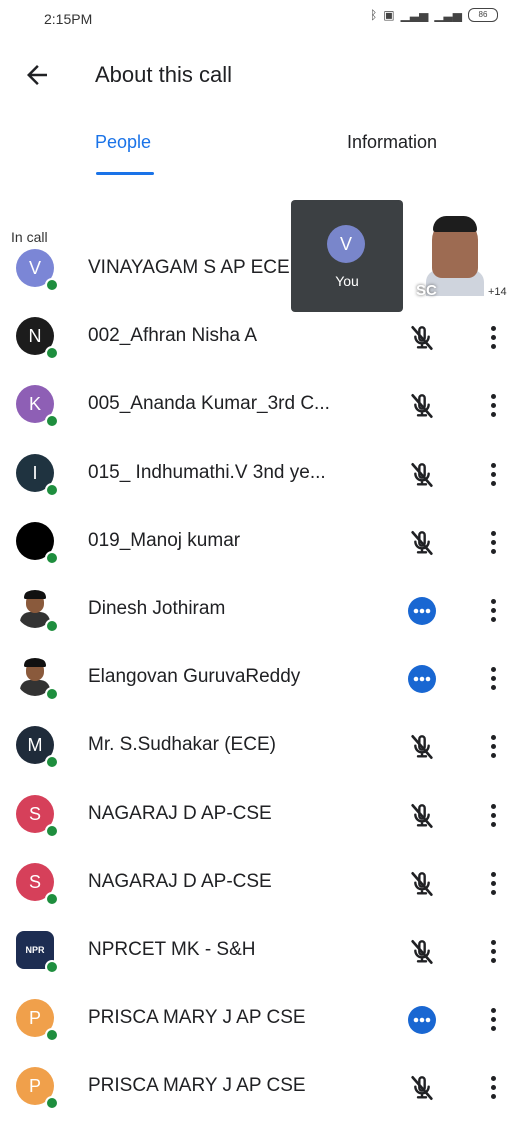 The image size is (512, 1133). I want to click on video-person-hair, so click(455, 224).